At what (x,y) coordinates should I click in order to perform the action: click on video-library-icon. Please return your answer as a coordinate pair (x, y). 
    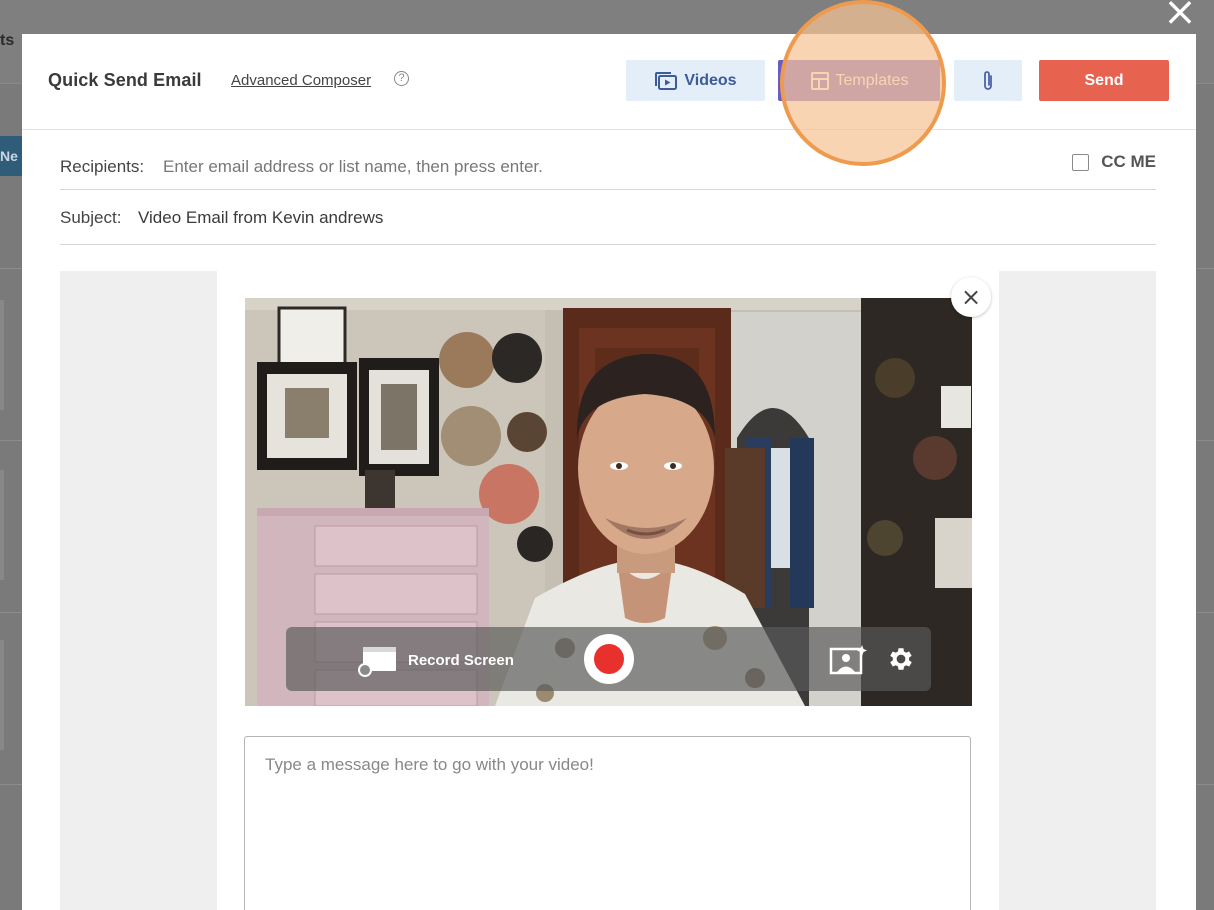
    Looking at the image, I should click on (666, 80).